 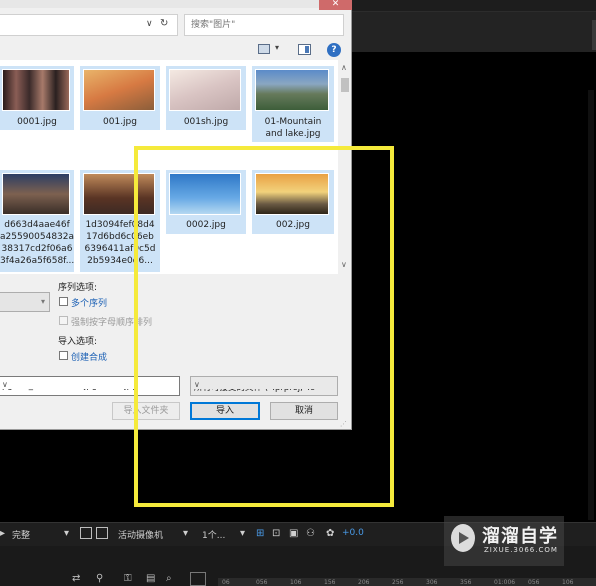 I want to click on region-icon, so click(x=86, y=533).